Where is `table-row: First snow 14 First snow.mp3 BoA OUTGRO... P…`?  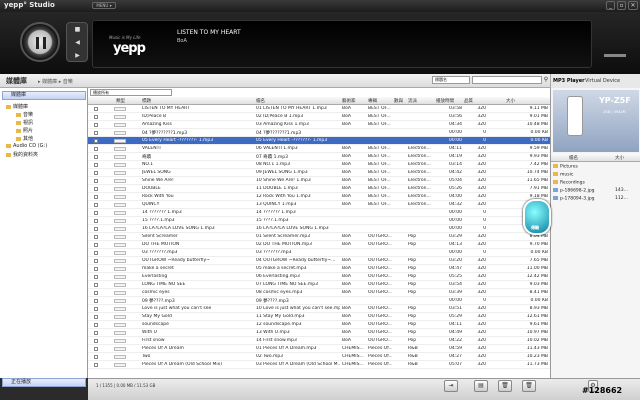 table-row: First snow 14 First snow.mp3 BoA OUTGRO... P… is located at coordinates (319, 341).